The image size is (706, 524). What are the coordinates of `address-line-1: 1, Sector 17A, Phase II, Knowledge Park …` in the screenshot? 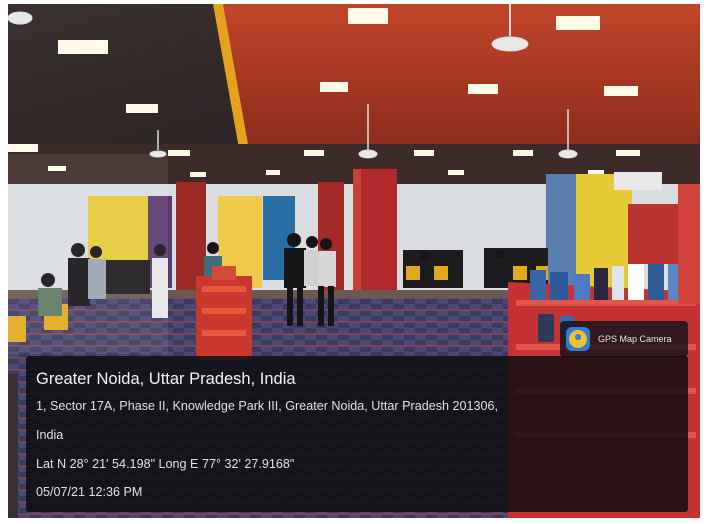 It's located at (267, 406).